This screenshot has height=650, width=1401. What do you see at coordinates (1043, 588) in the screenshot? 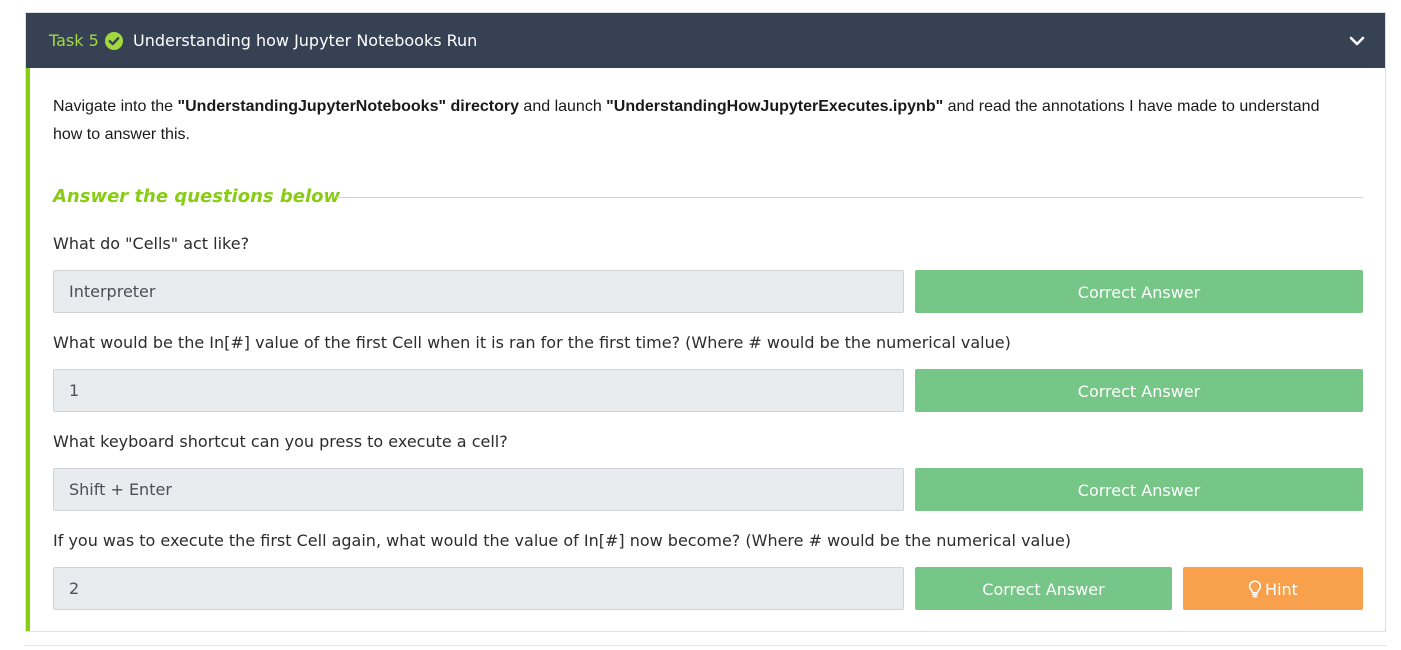
I see `answer-4-correct-button: Correct Answer` at bounding box center [1043, 588].